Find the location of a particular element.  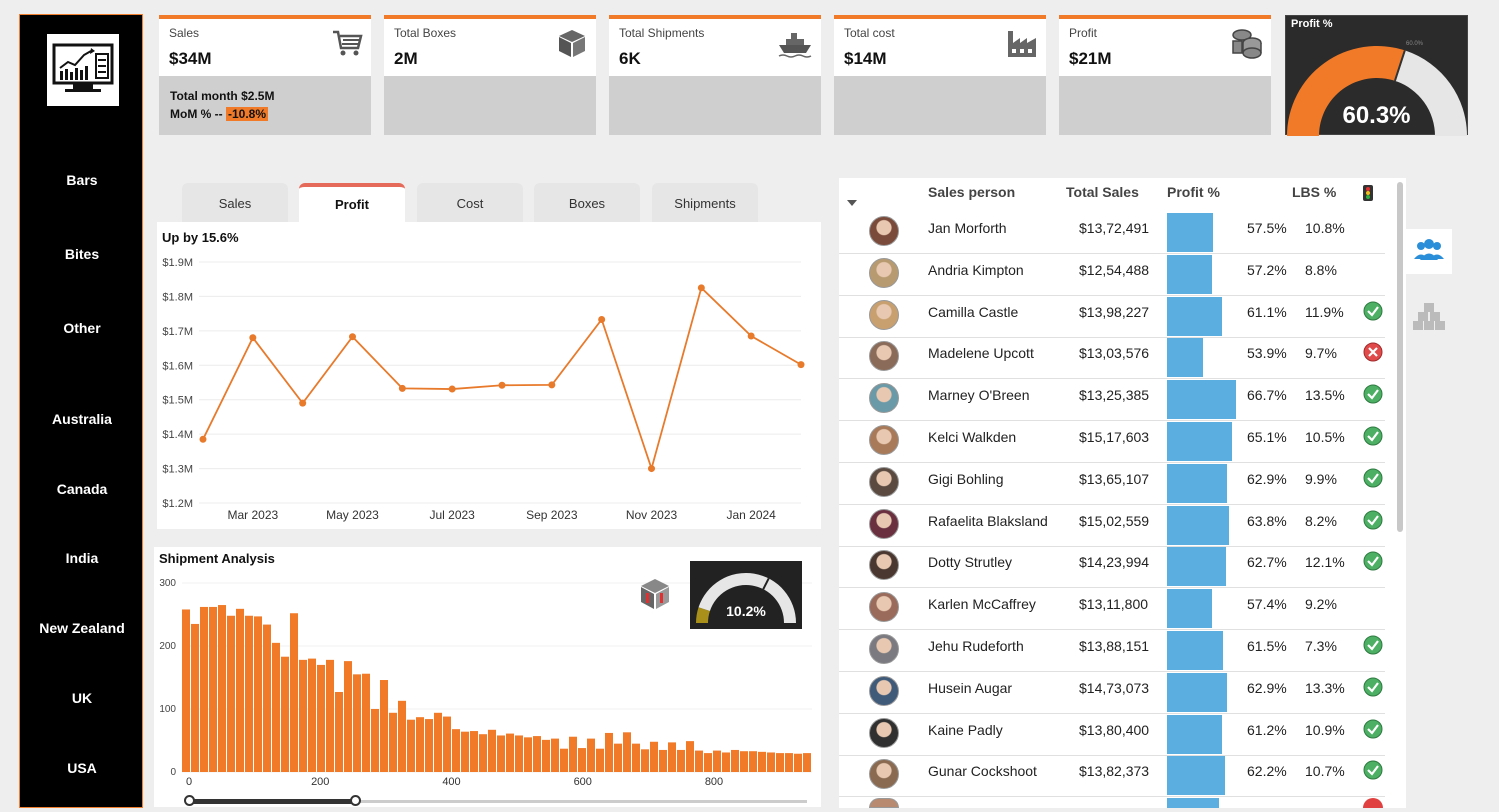

y-tick-label: 100 is located at coordinates (167, 709).